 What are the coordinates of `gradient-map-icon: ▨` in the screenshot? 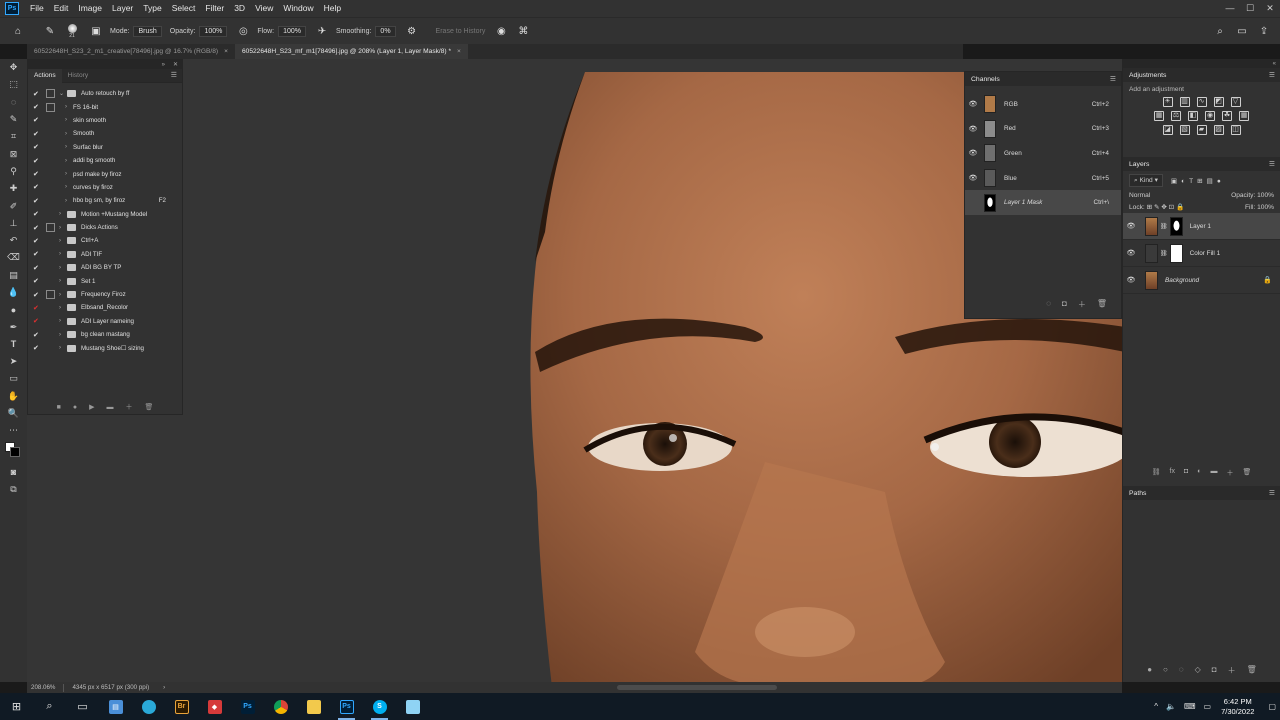 It's located at (1218, 130).